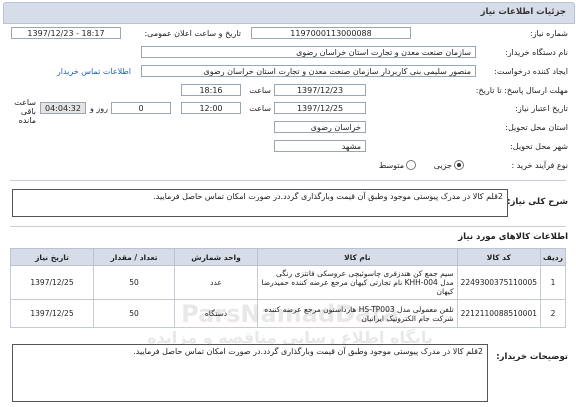 The height and width of the screenshot is (407, 576). Describe the element at coordinates (411, 165) in the screenshot. I see `purchase-type-radio-medium` at that location.